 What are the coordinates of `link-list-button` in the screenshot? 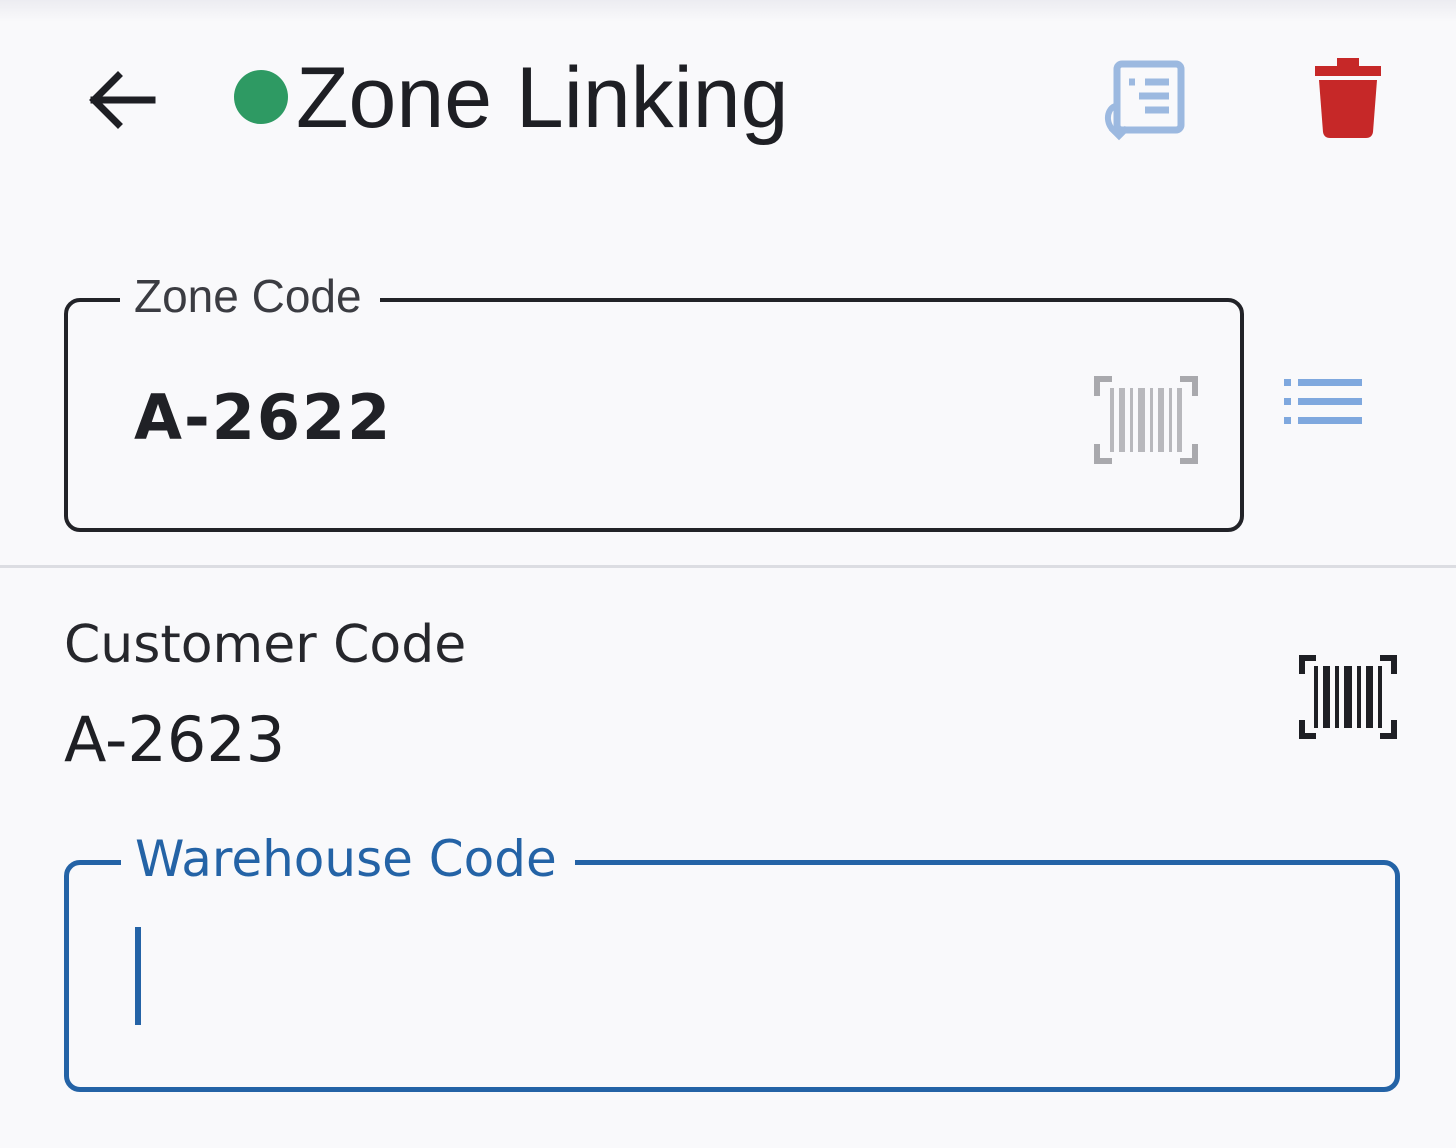 It's located at (1144, 100).